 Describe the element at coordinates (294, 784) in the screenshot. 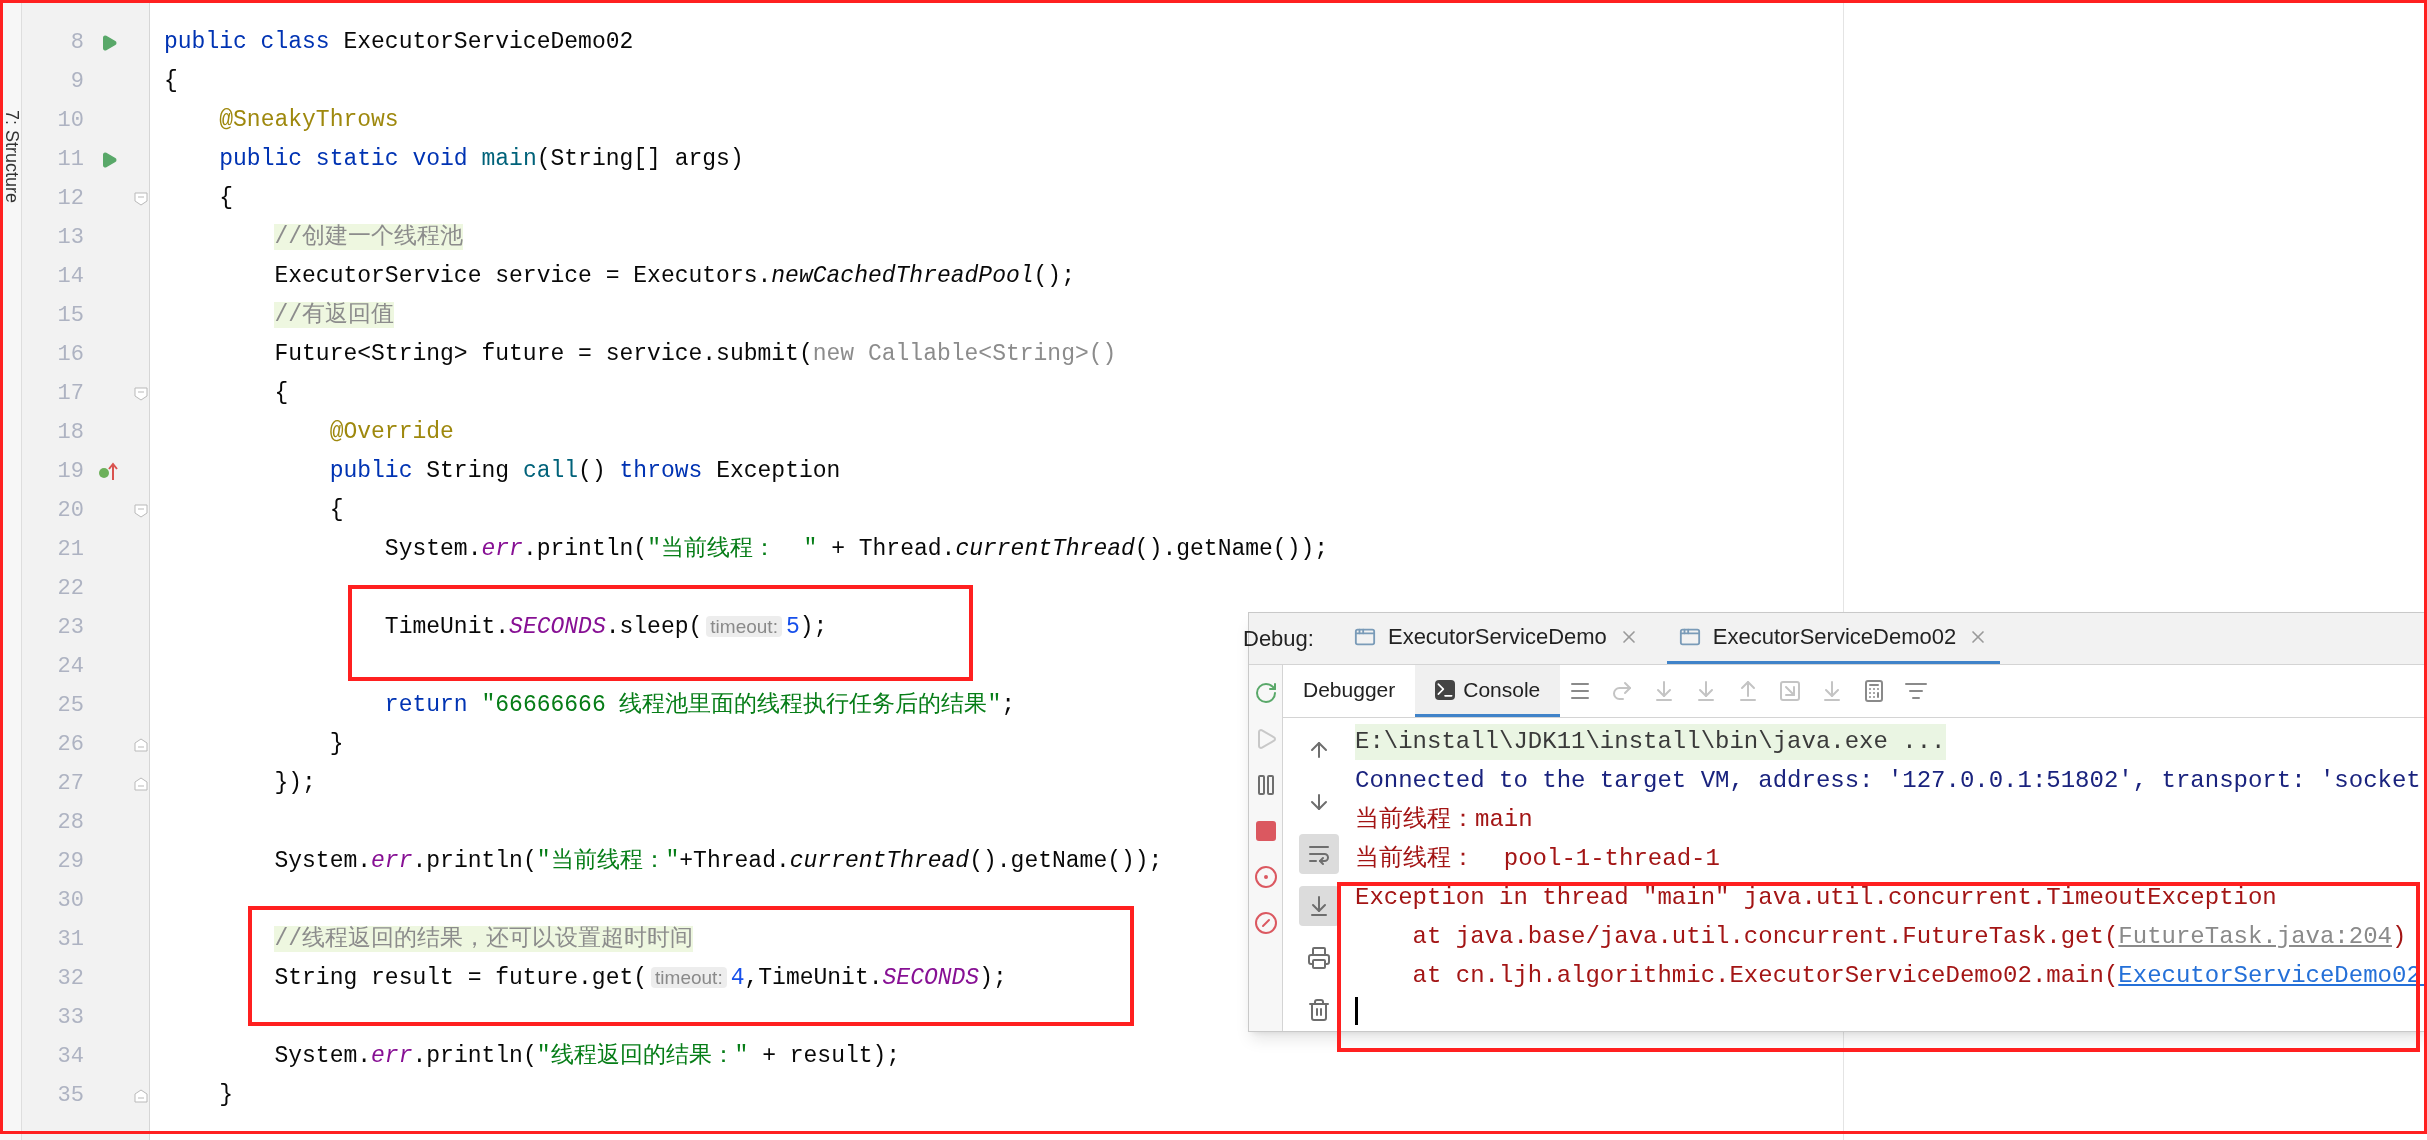

I see `code-line: });` at that location.